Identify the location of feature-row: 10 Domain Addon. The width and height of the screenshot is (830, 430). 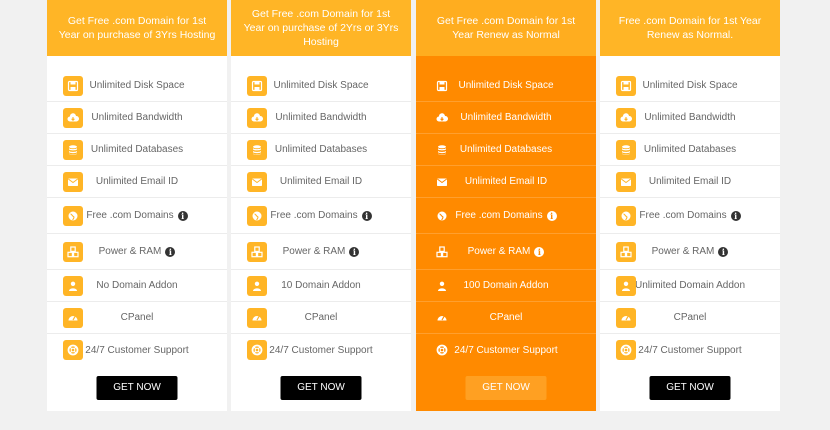
(321, 286).